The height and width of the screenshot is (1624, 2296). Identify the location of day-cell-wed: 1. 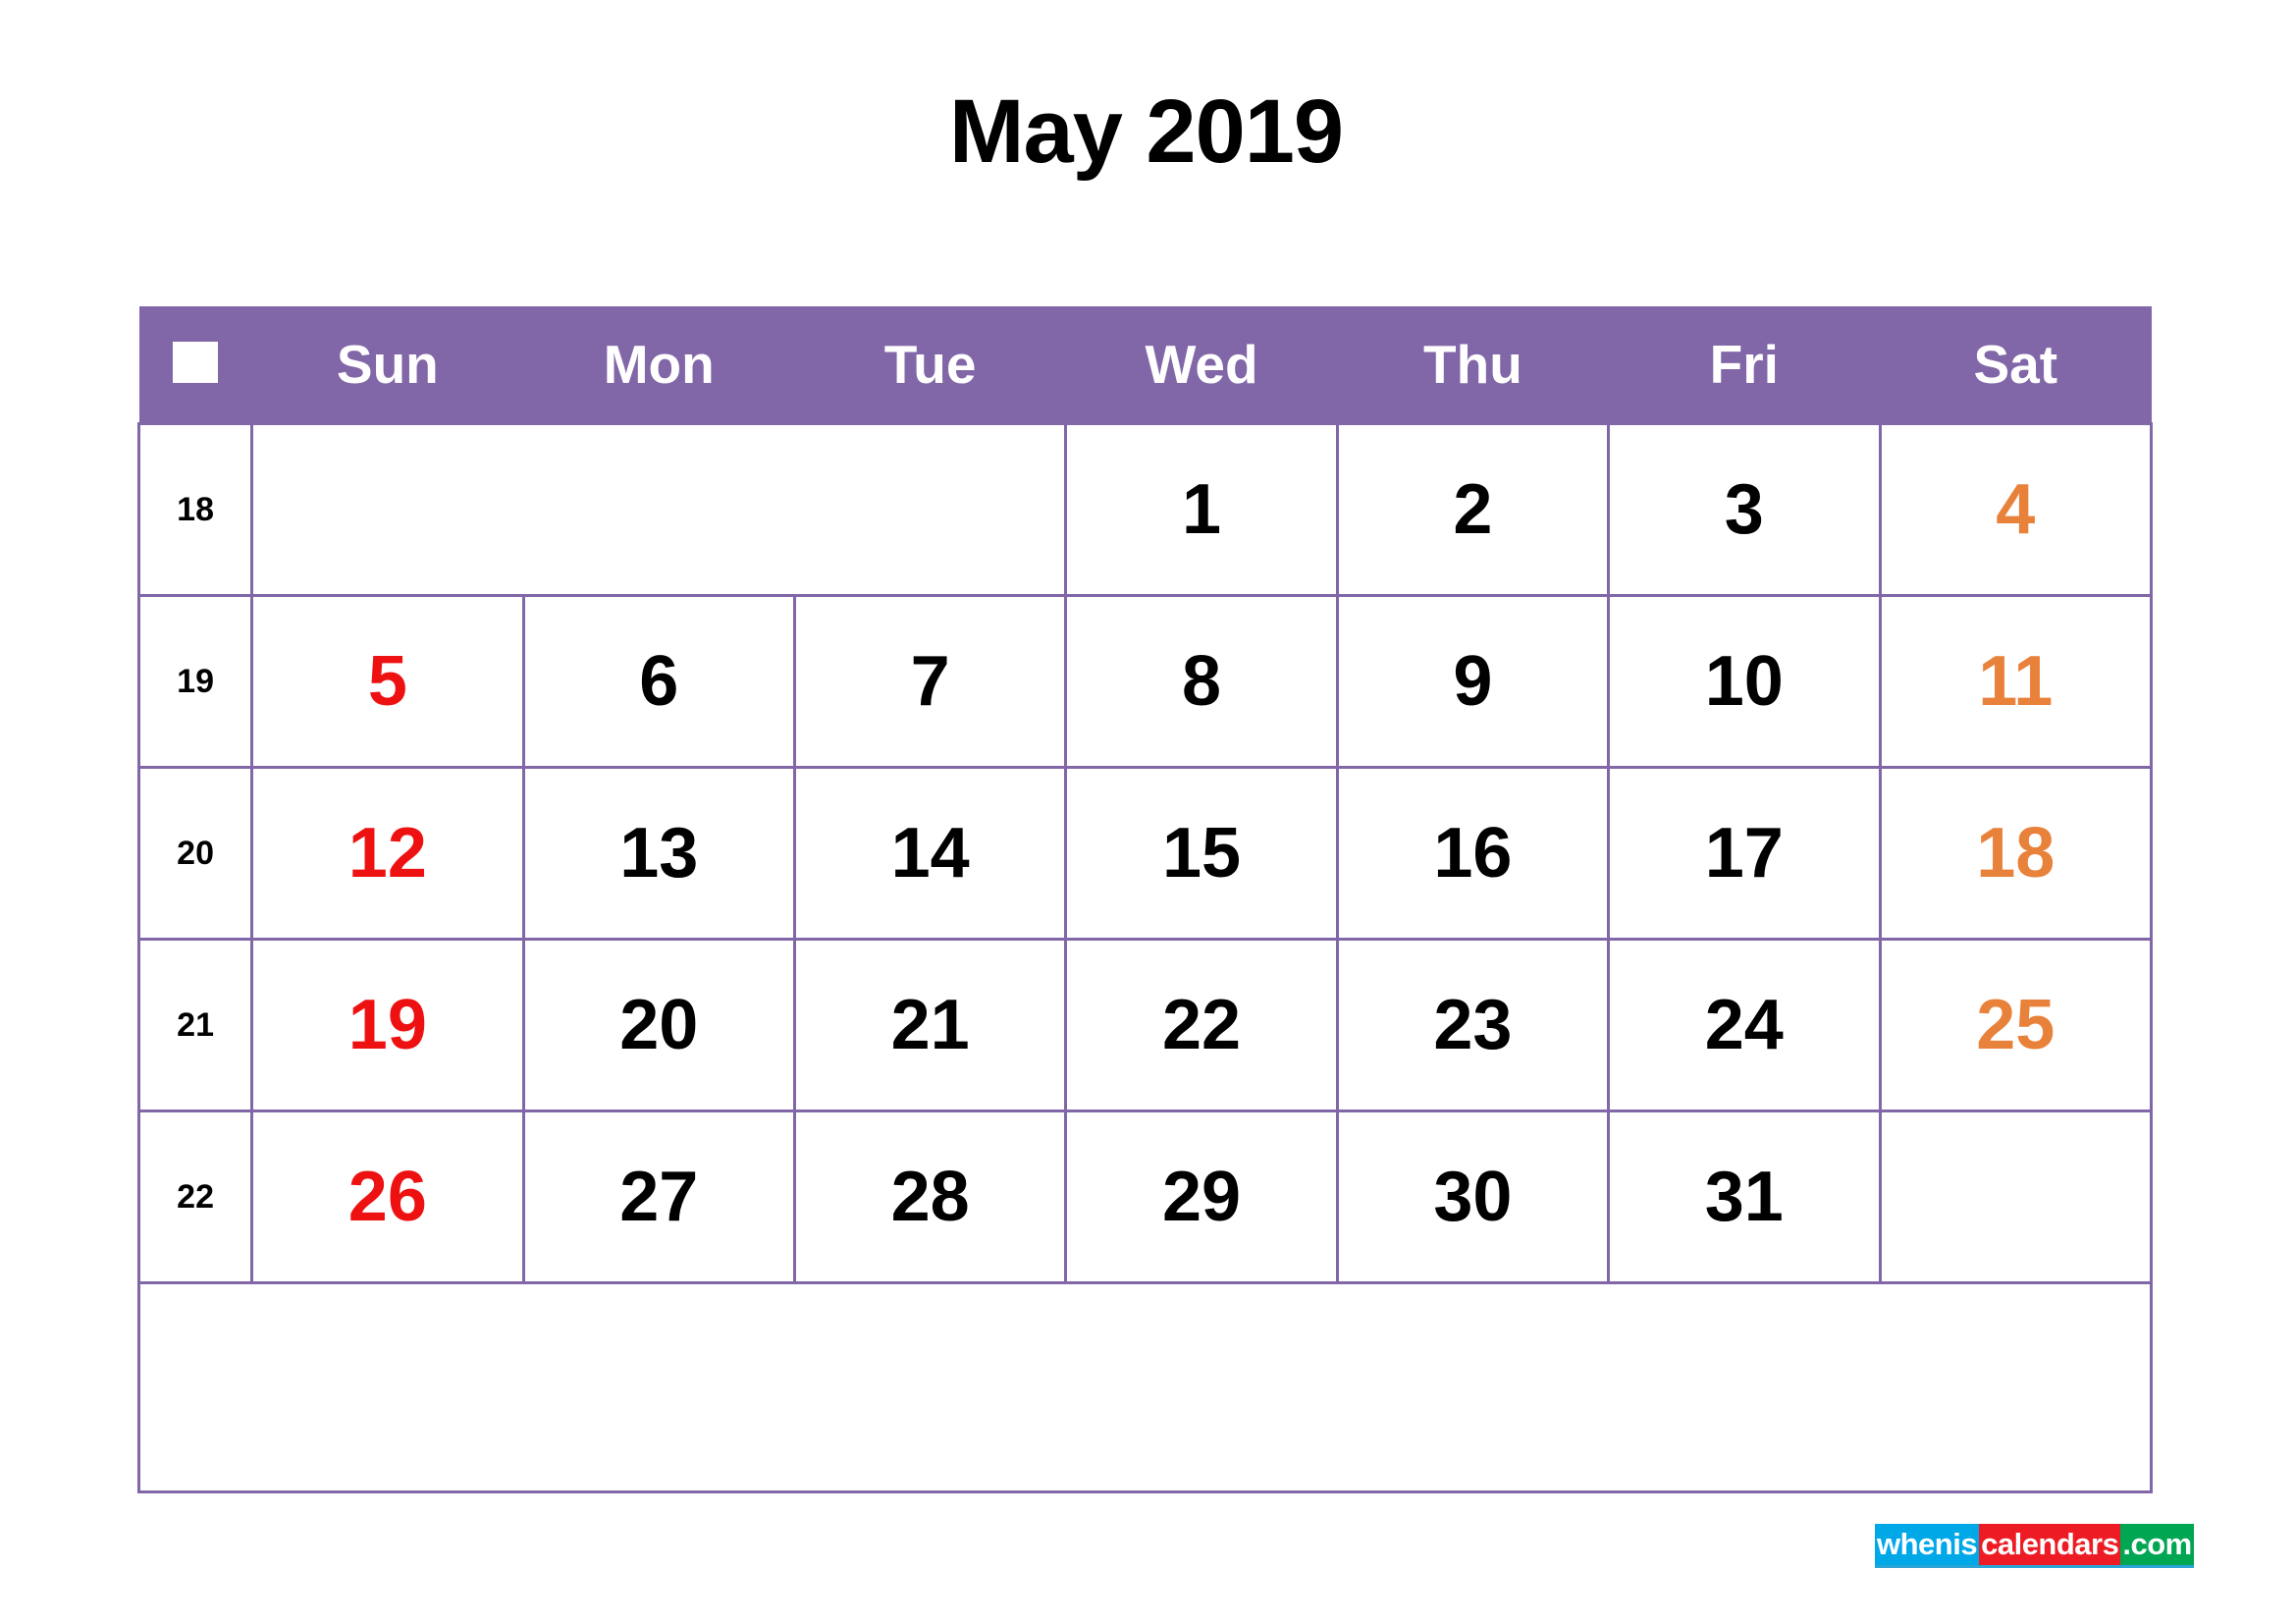
(1201, 509).